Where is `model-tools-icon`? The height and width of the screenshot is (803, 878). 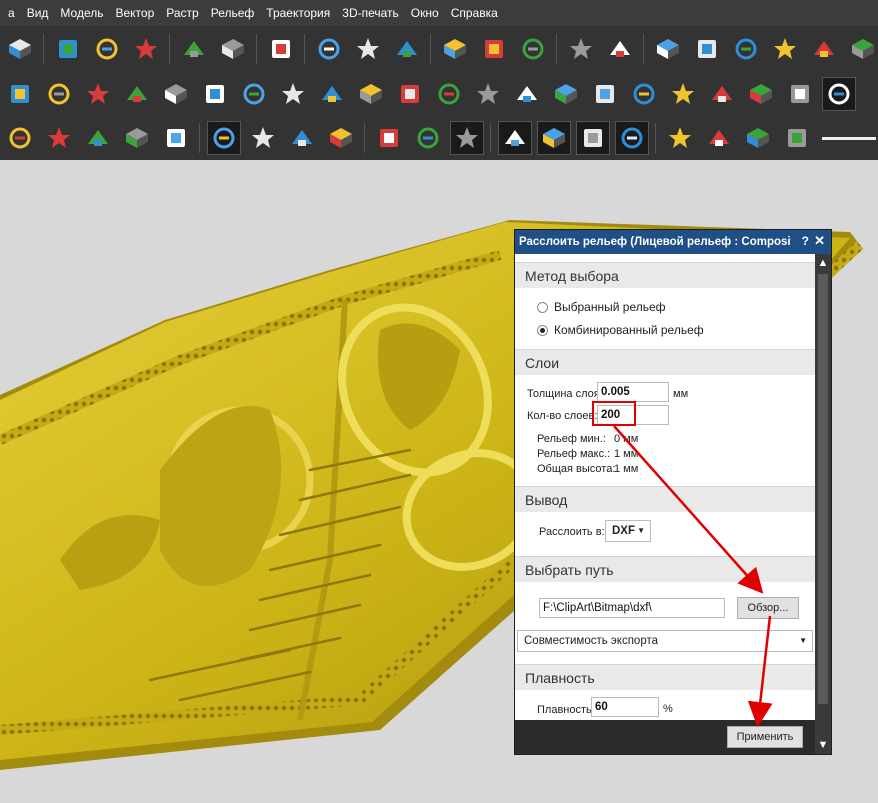 model-tools-icon is located at coordinates (533, 49).